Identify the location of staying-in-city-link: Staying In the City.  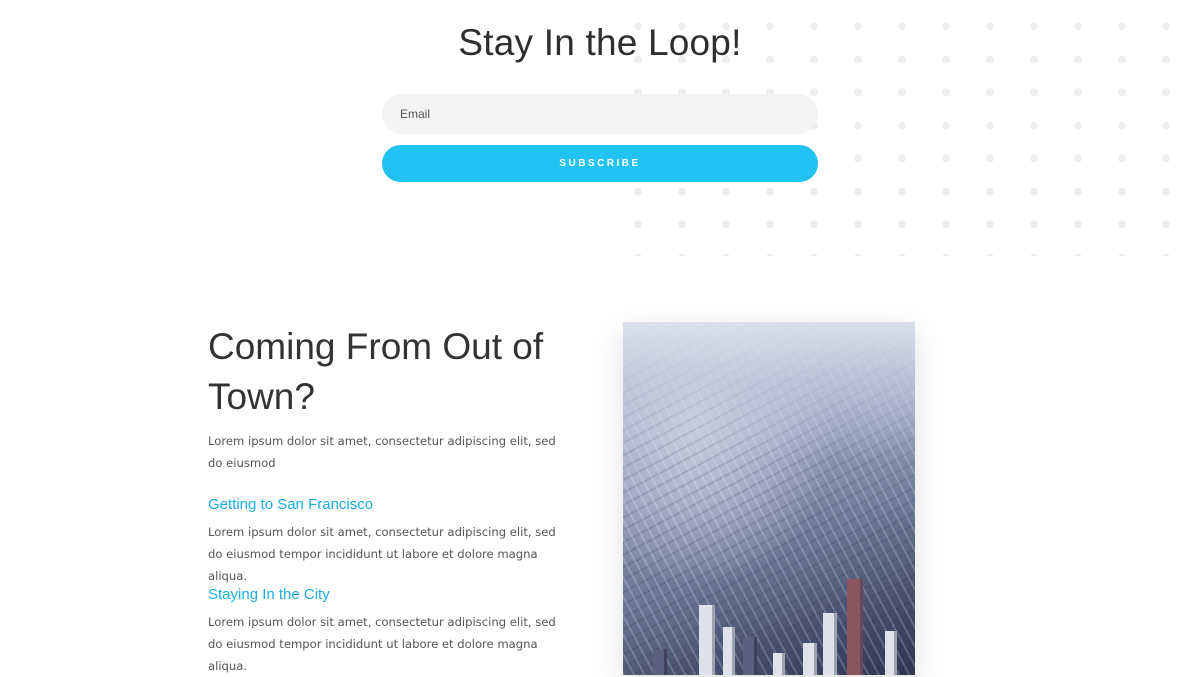
(269, 594).